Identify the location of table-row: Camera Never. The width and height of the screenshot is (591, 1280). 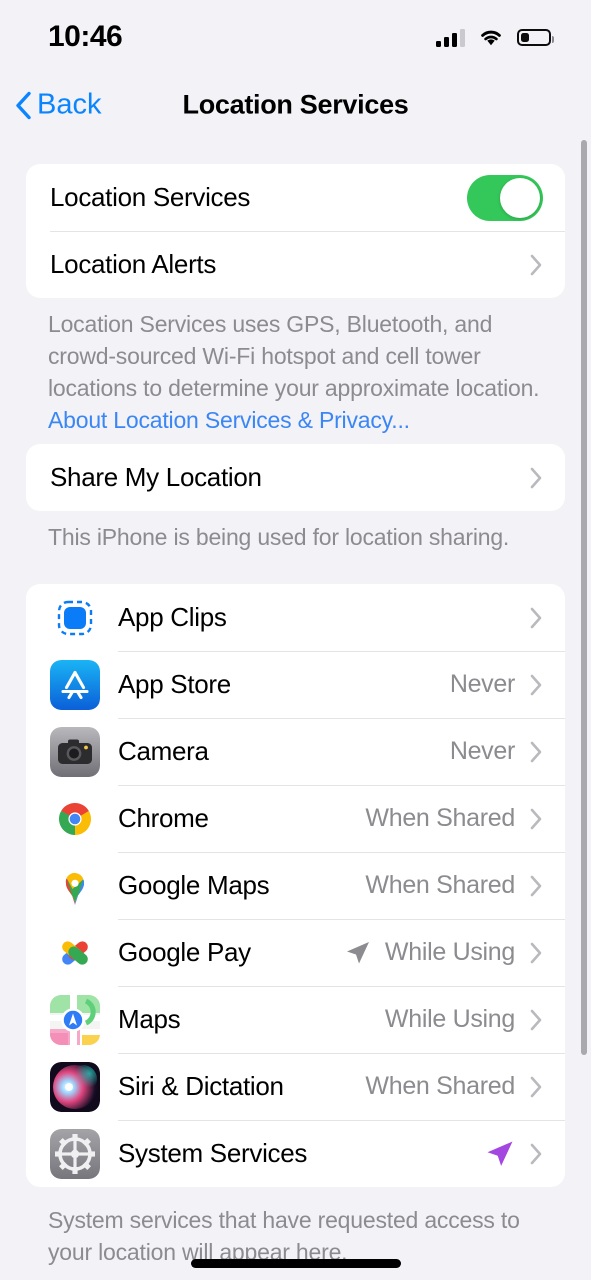
(295, 751).